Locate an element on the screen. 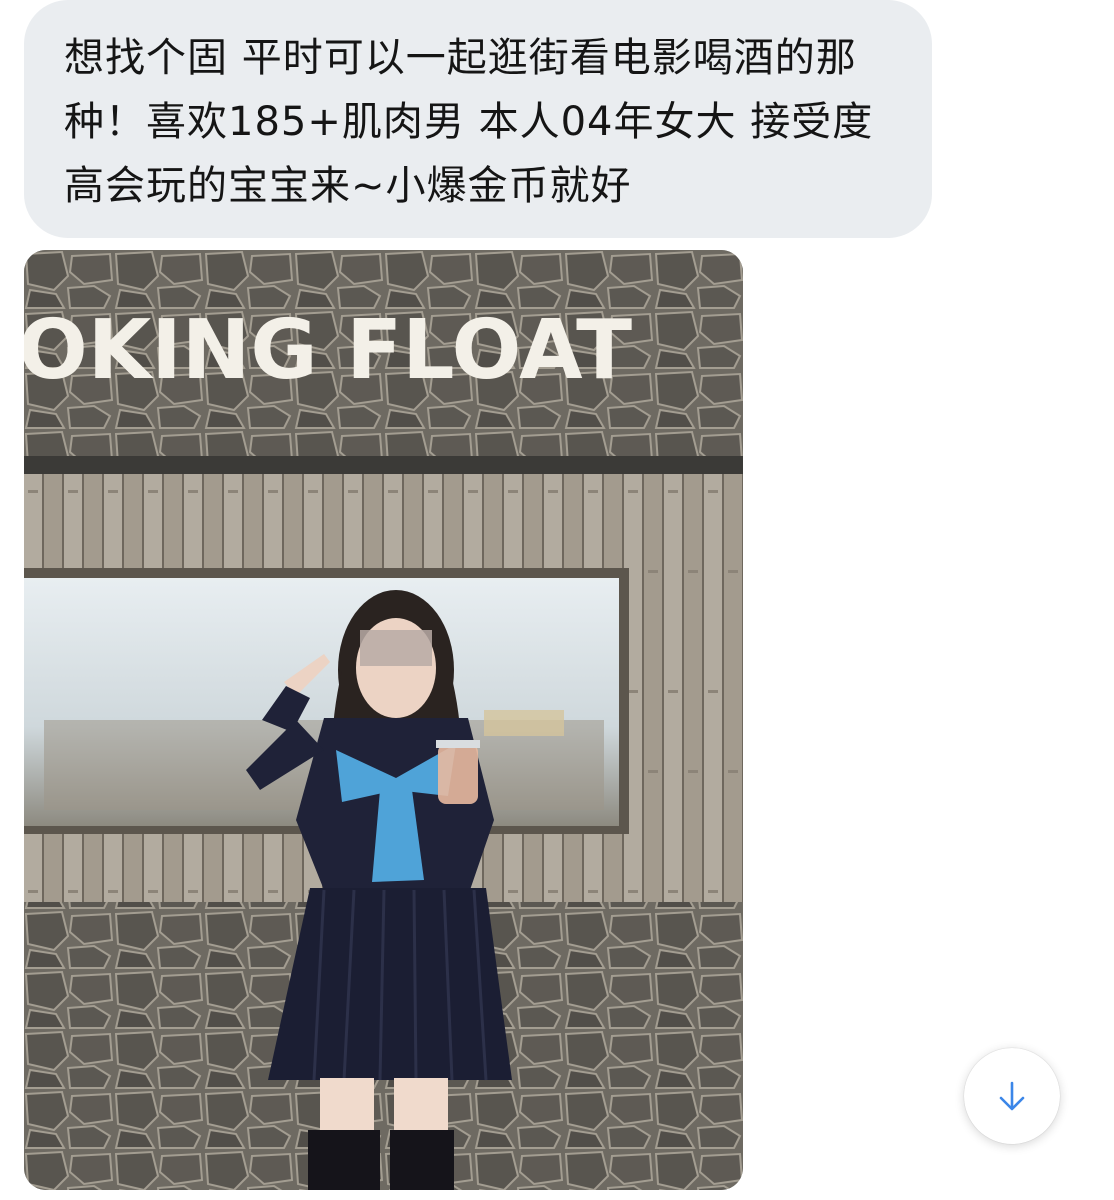 The height and width of the screenshot is (1200, 1114). sign-text: OKING FLOAT is located at coordinates (328, 350).